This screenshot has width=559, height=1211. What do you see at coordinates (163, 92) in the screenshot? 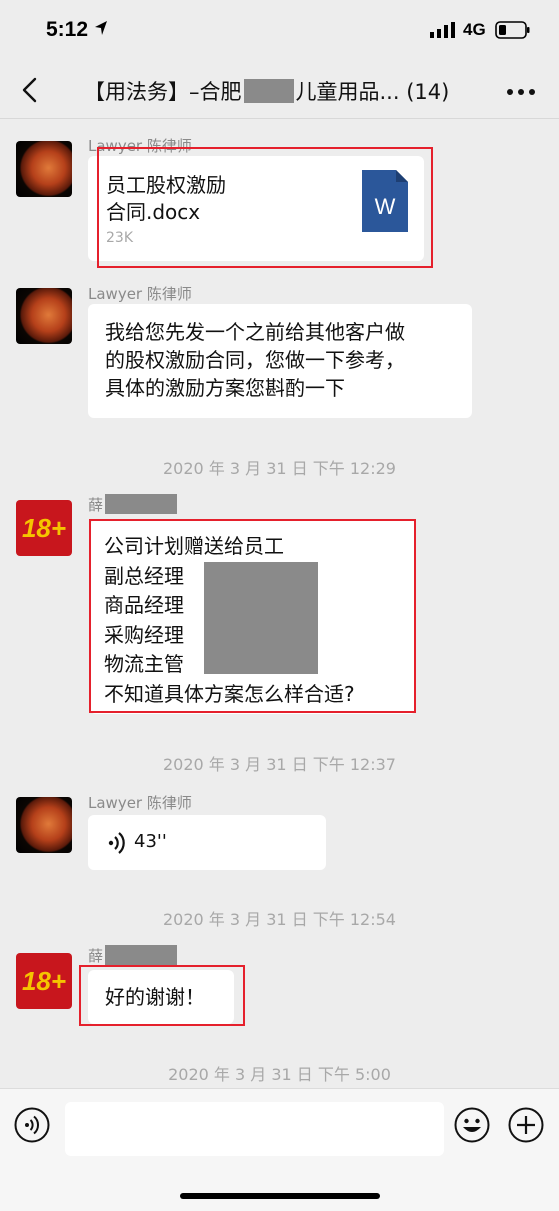
I see `chat-title-prefix: 【用法务】–合肥` at bounding box center [163, 92].